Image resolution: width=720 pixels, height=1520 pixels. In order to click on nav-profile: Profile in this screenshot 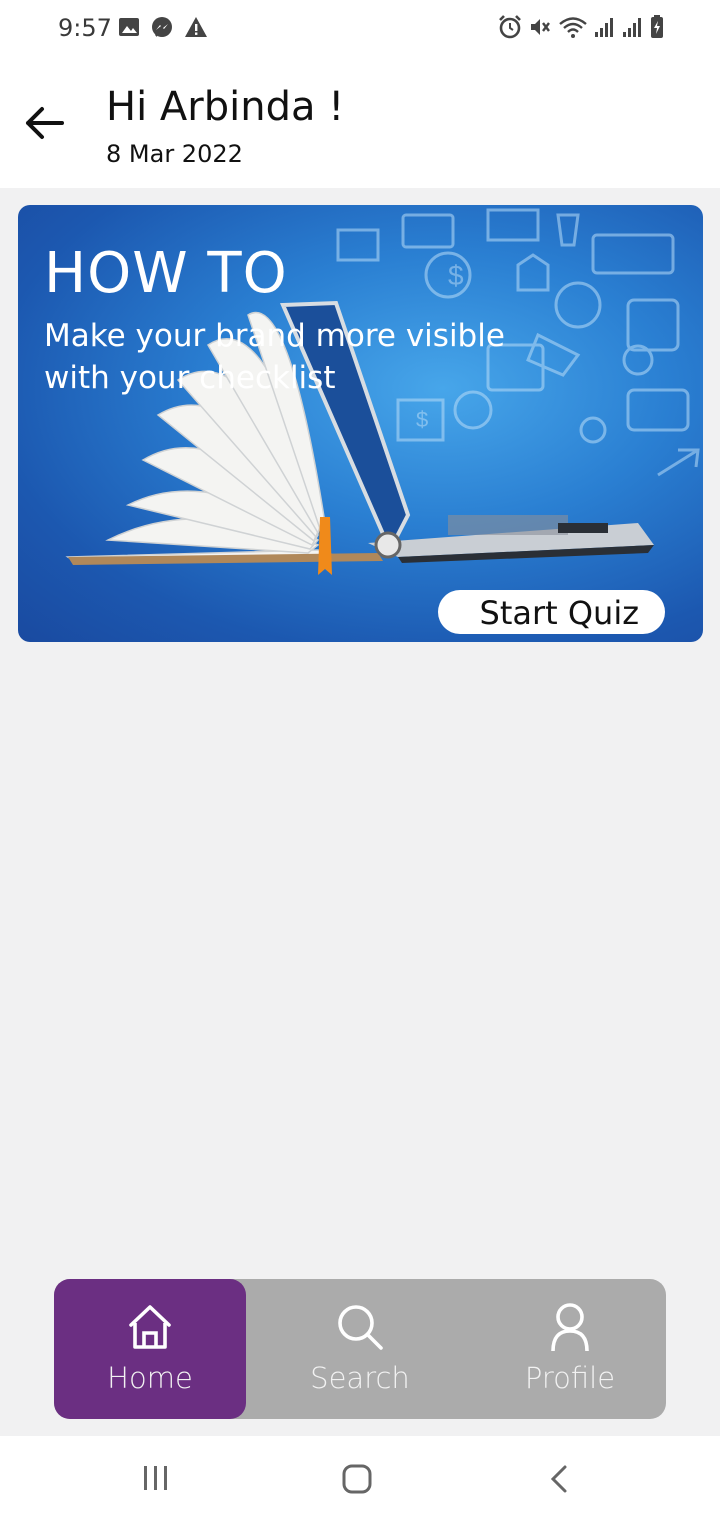, I will do `click(570, 1349)`.